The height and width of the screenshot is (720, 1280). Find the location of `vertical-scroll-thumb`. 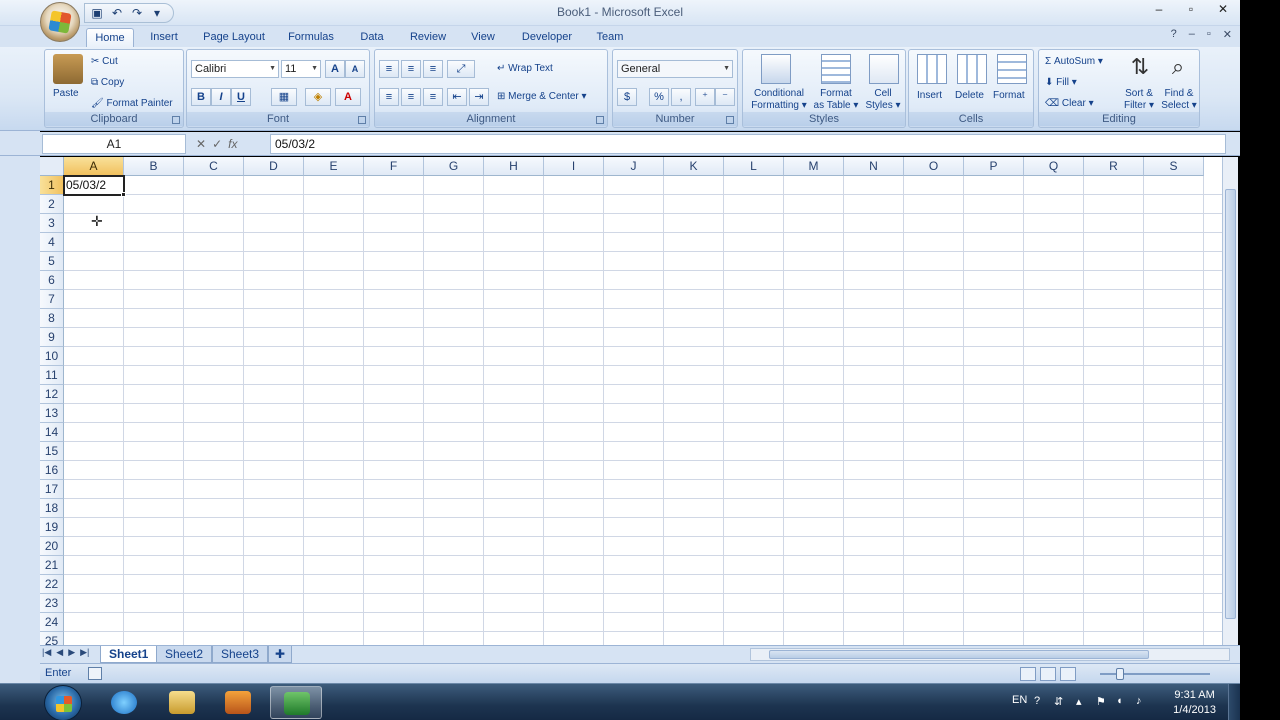

vertical-scroll-thumb is located at coordinates (1230, 404).